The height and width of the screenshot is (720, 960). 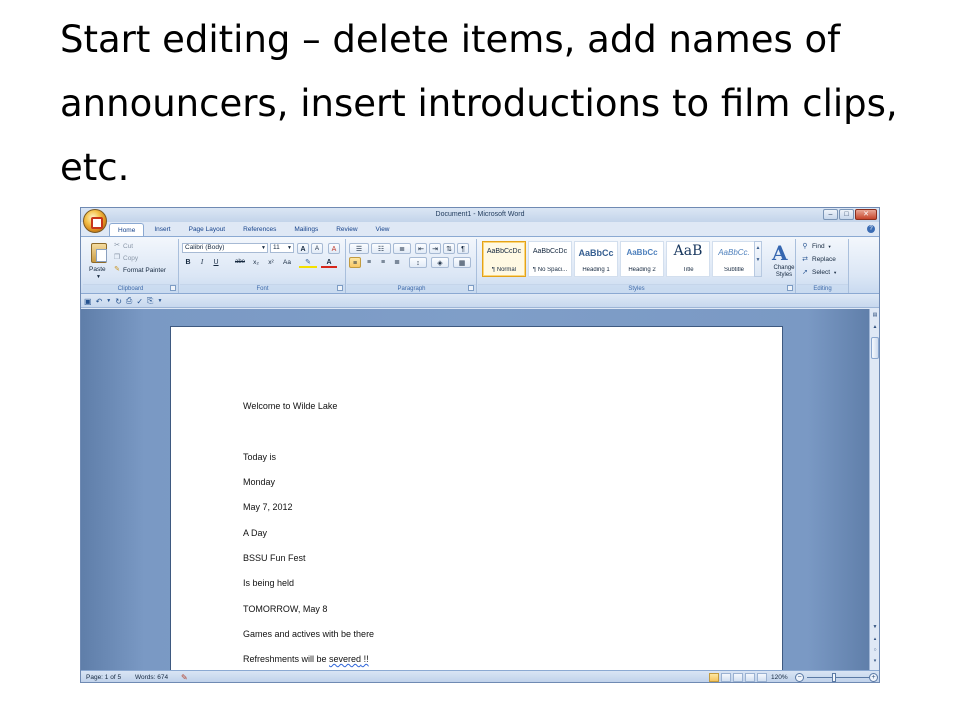 I want to click on strikethrough-button: abe, so click(x=240, y=262).